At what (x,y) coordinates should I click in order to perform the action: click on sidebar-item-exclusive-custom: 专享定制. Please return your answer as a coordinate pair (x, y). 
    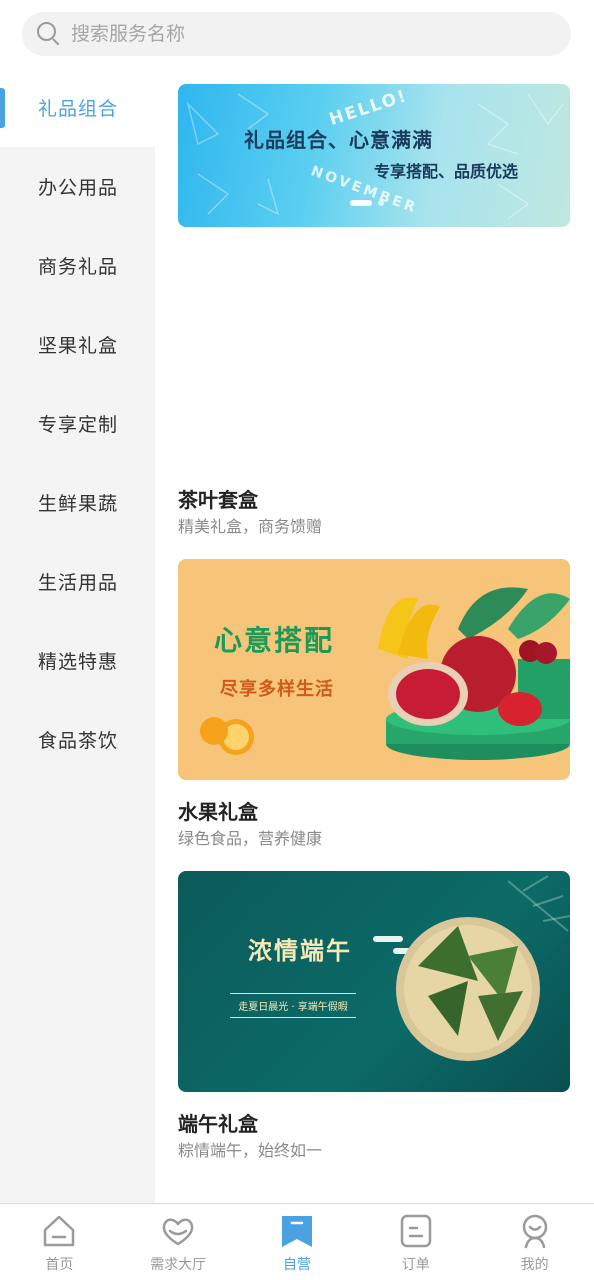
    Looking at the image, I should click on (77, 423).